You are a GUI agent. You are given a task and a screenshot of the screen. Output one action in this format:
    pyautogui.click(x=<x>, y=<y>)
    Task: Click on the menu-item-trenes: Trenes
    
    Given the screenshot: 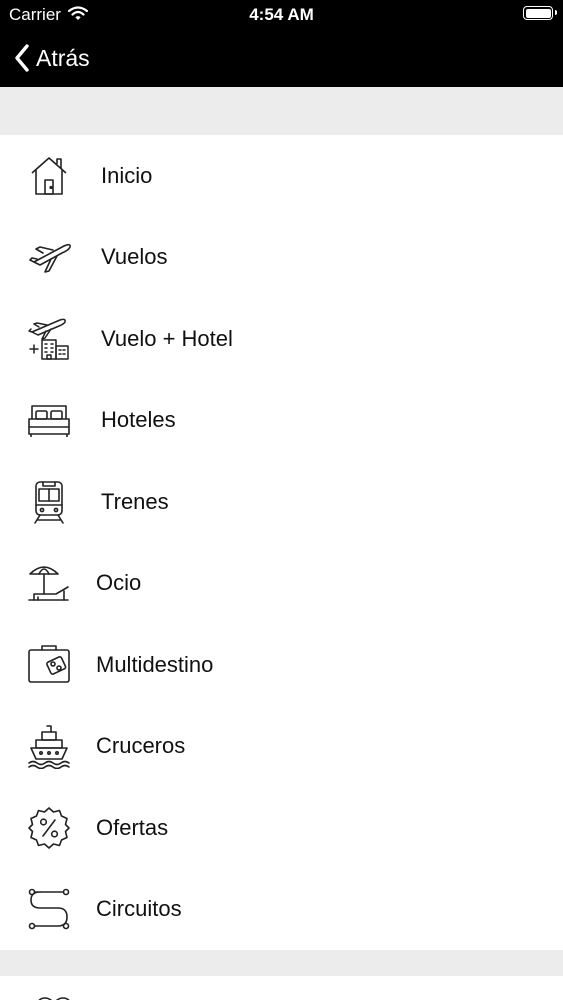 What is the action you would take?
    pyautogui.click(x=281, y=502)
    